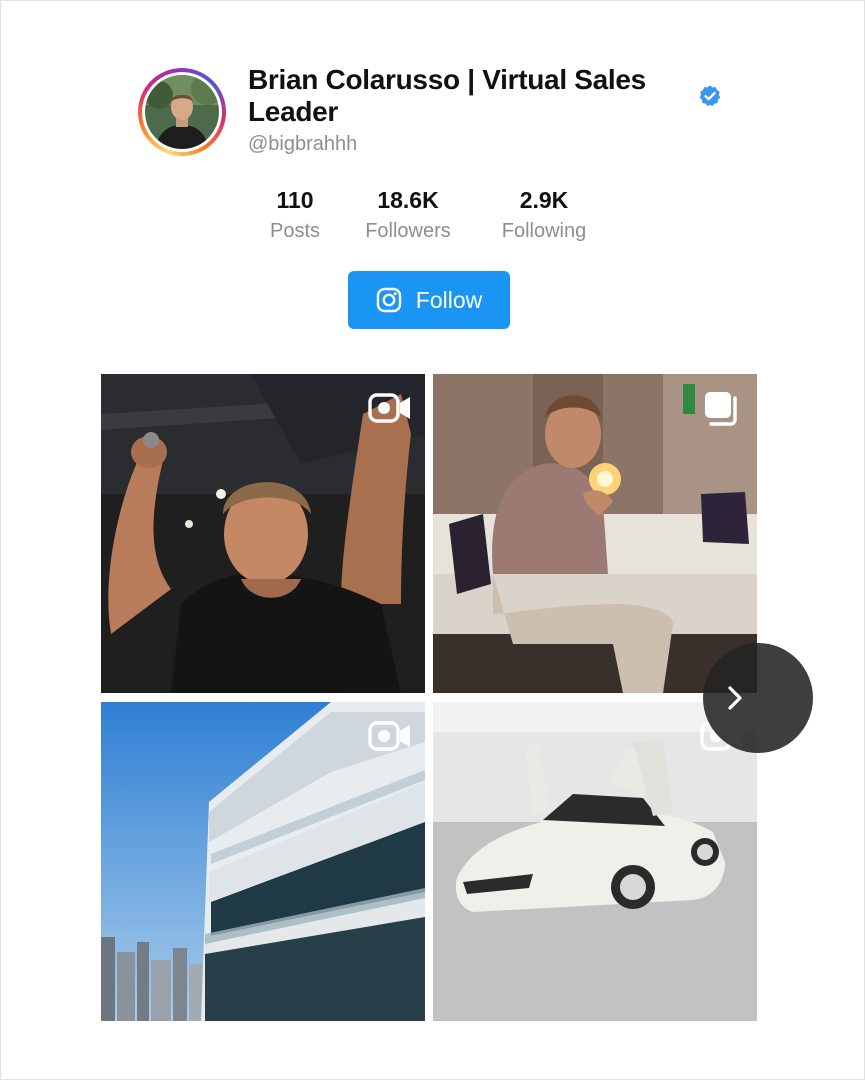 The height and width of the screenshot is (1080, 865). I want to click on stat-following: 2.9K Following, so click(544, 216).